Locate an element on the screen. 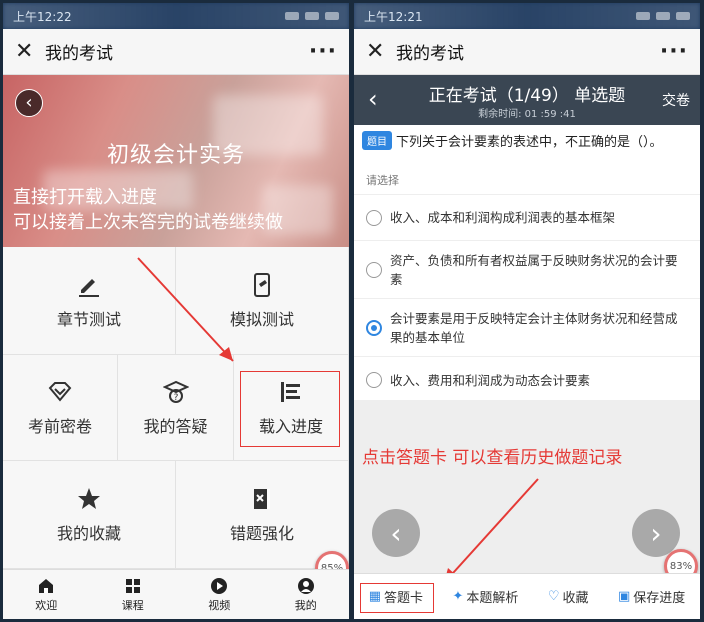 The width and height of the screenshot is (704, 622). status-bar: 上午12:21 is located at coordinates (527, 16).